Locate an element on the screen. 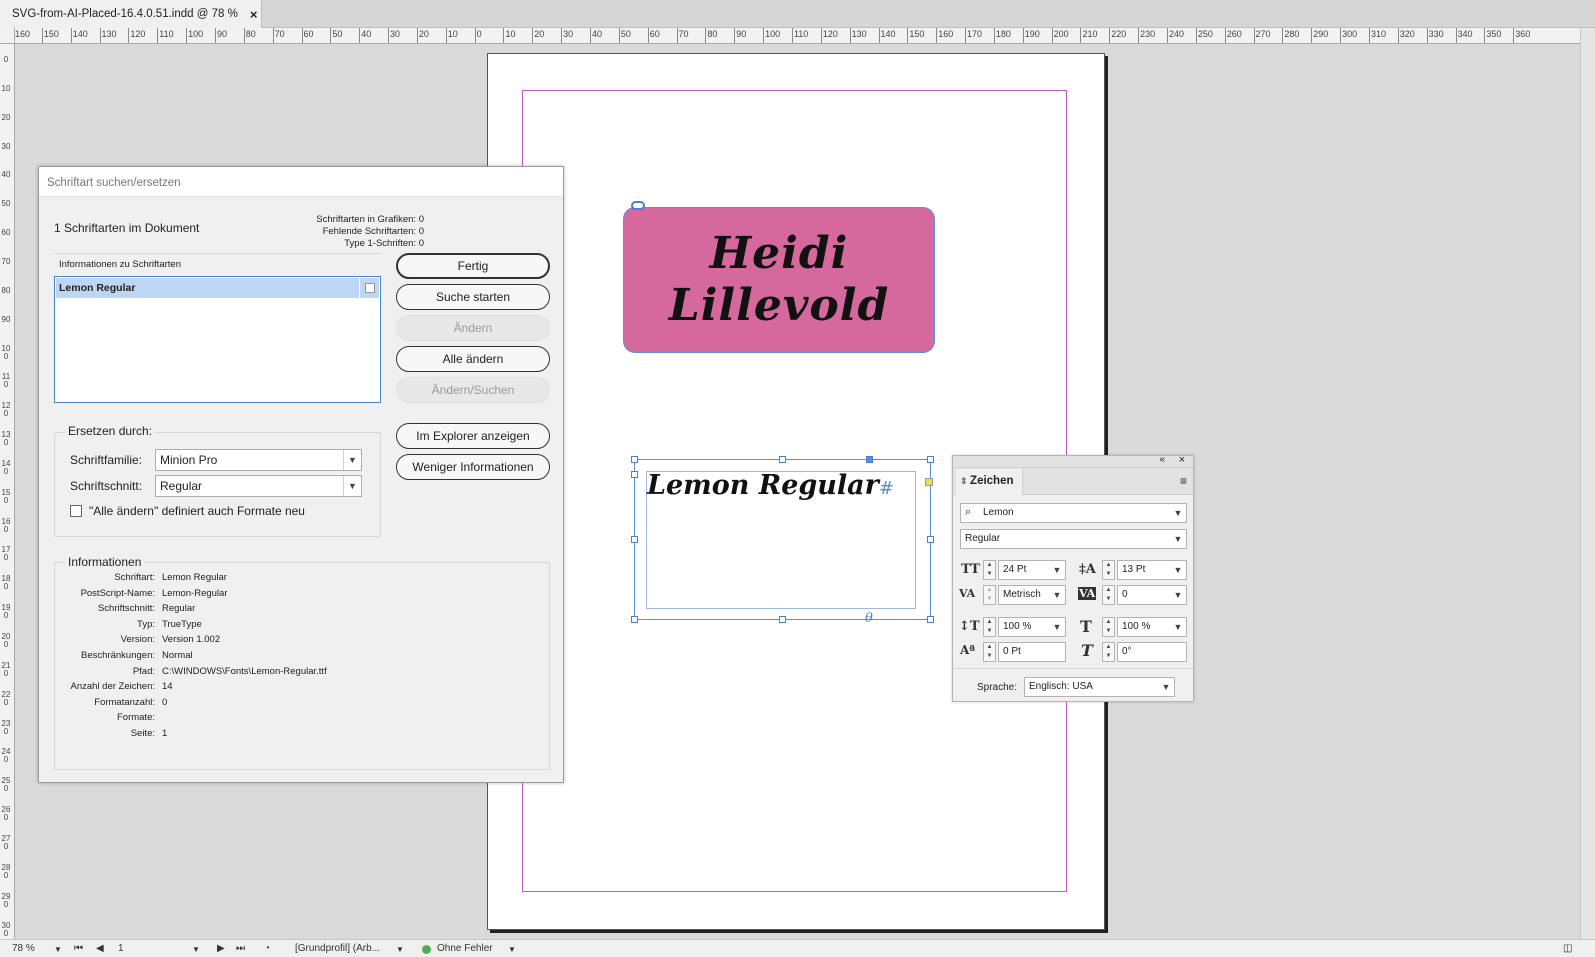  kerning-value: Metrisch is located at coordinates (1022, 594).